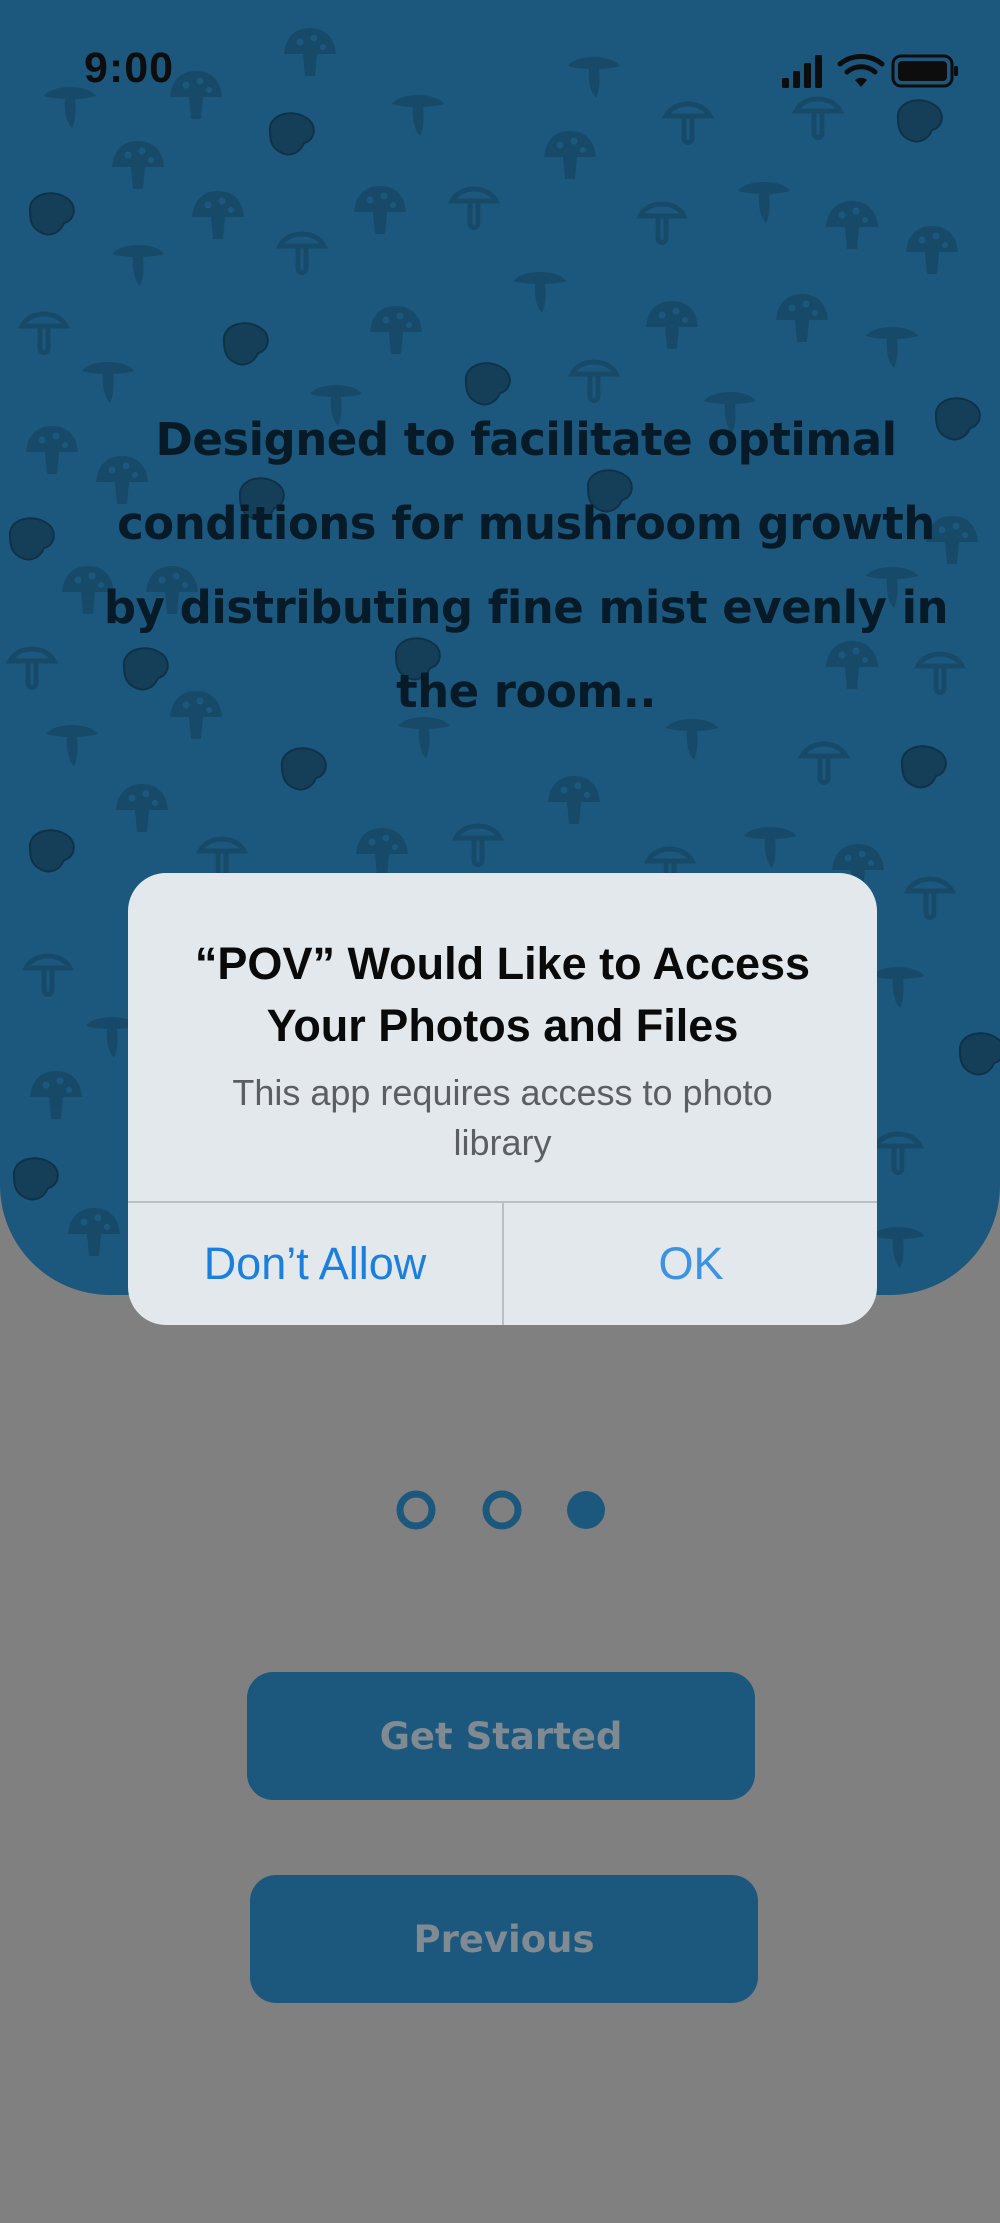 The image size is (1000, 2223). I want to click on previous-button: Previous, so click(504, 1939).